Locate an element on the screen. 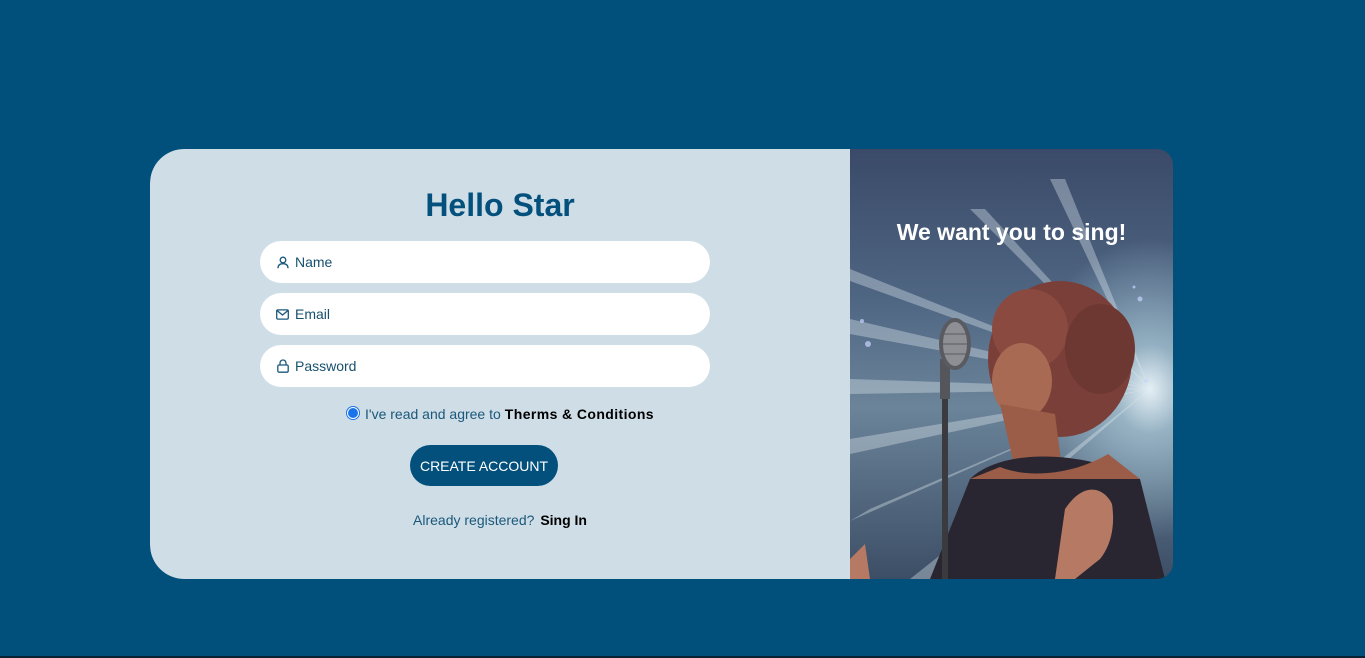  password-input is located at coordinates (495, 366).